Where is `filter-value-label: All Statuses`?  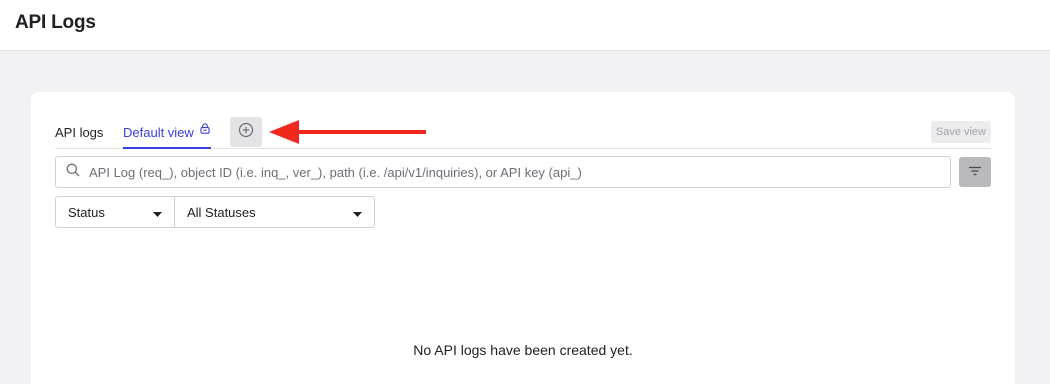
filter-value-label: All Statuses is located at coordinates (221, 212).